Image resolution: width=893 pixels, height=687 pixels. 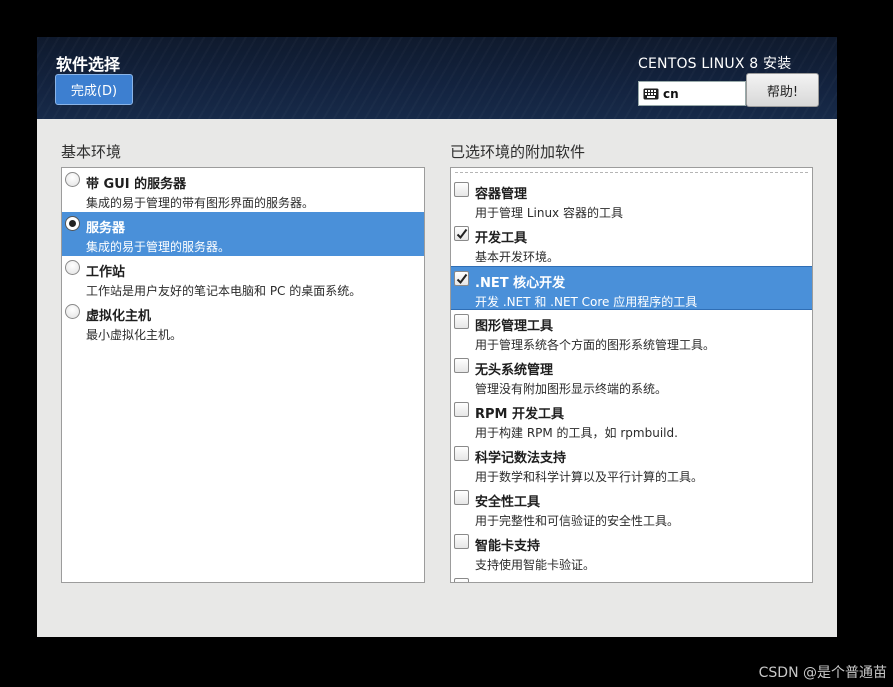 What do you see at coordinates (517, 257) in the screenshot?
I see `addon-item-desc: 基本开发环境。` at bounding box center [517, 257].